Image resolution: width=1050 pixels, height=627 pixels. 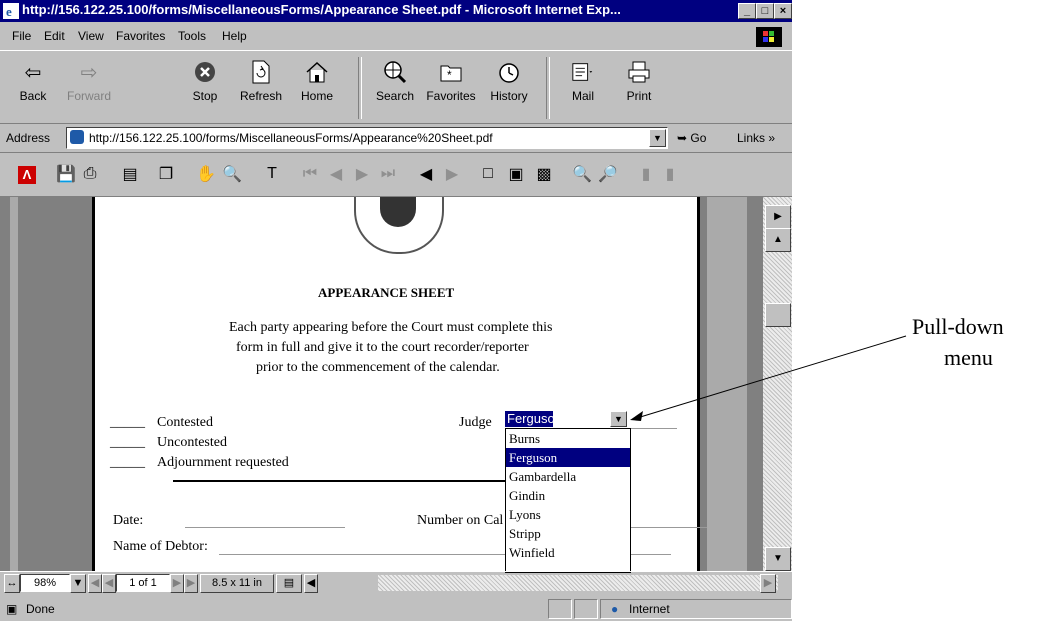 What do you see at coordinates (958, 326) in the screenshot?
I see `annotation-line-1: Pull-down` at bounding box center [958, 326].